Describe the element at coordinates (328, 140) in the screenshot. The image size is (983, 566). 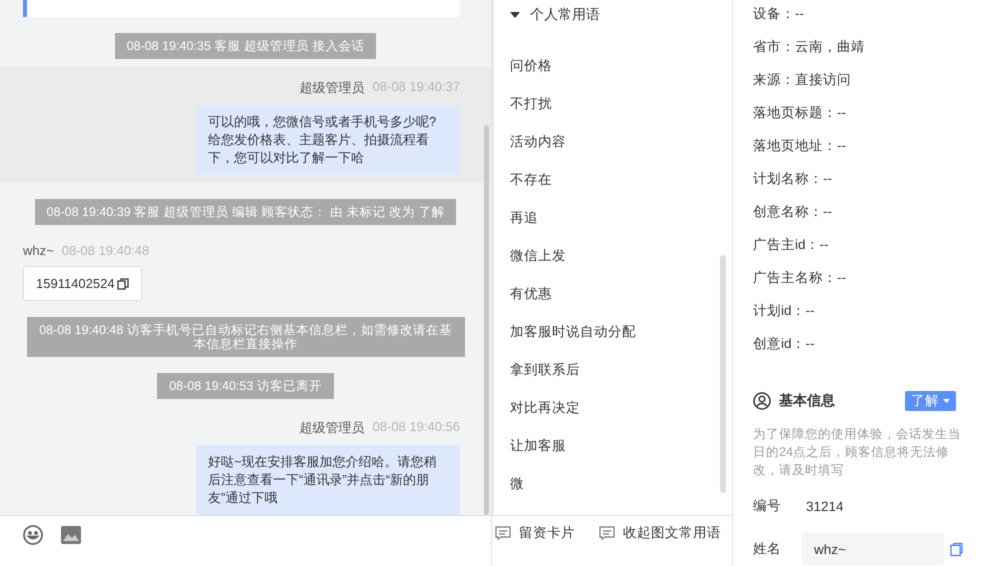
I see `message-bubble: 可以的哦，您微信号或者手机号多少呢?给您发价格表、主题客片、拍摄流程看下，您可以对比了解一下哈` at that location.